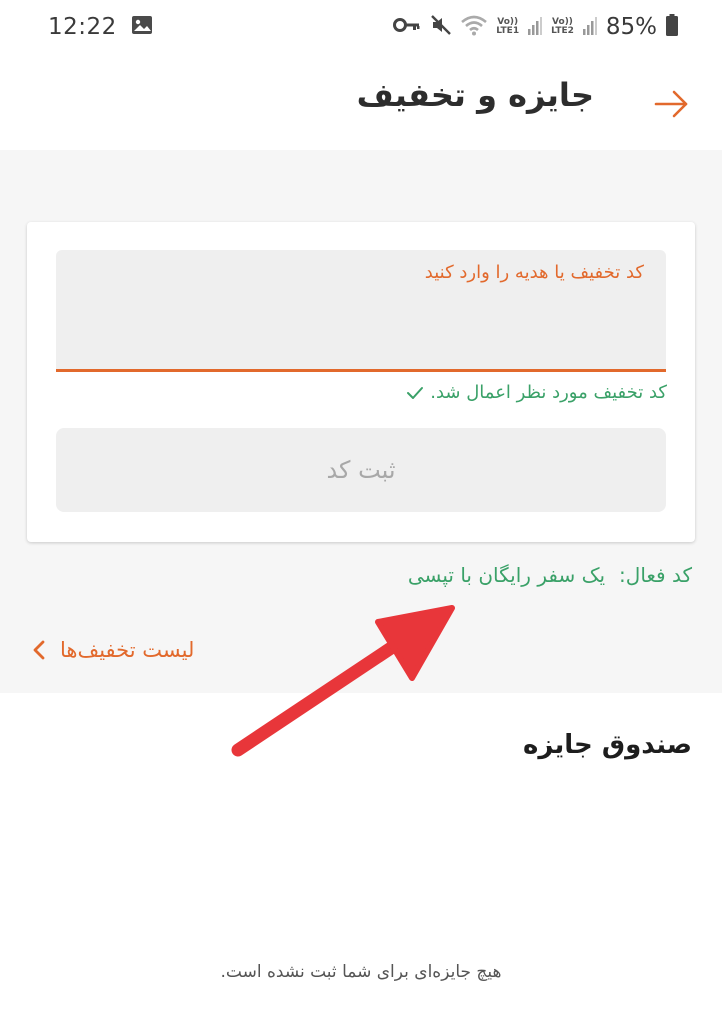 The image size is (722, 1024). I want to click on status-time: 12:22, so click(82, 27).